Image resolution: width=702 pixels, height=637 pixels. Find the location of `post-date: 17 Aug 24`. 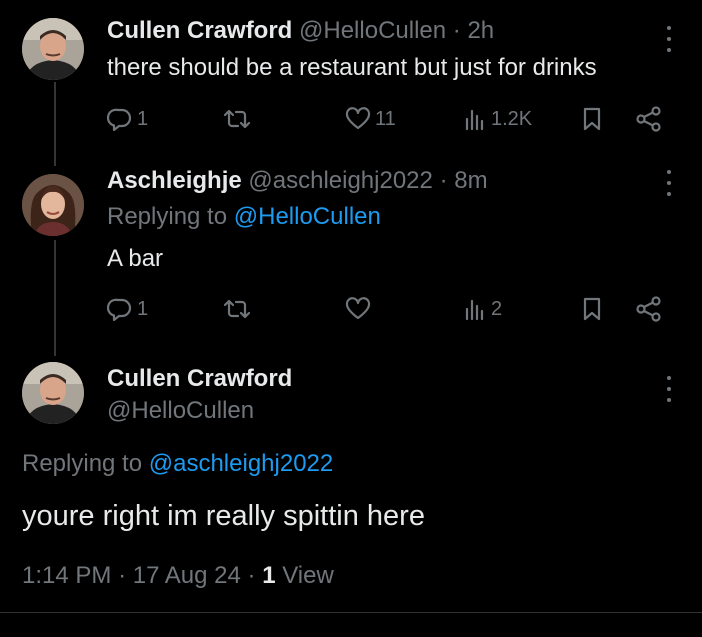

post-date: 17 Aug 24 is located at coordinates (187, 575).